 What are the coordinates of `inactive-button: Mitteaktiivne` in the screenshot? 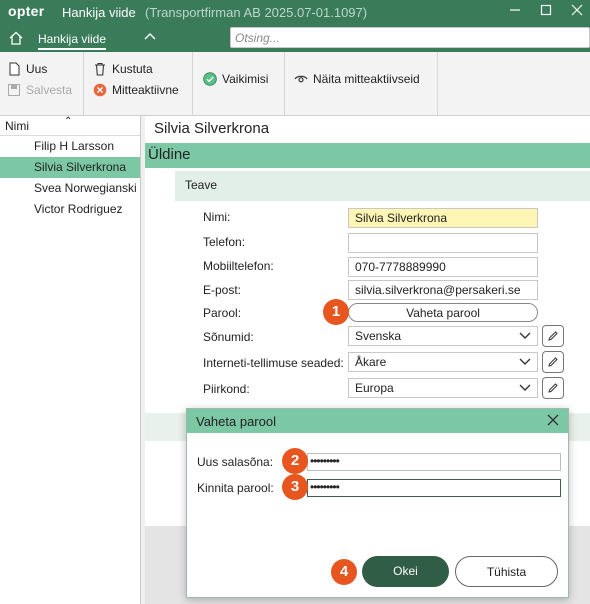 It's located at (136, 90).